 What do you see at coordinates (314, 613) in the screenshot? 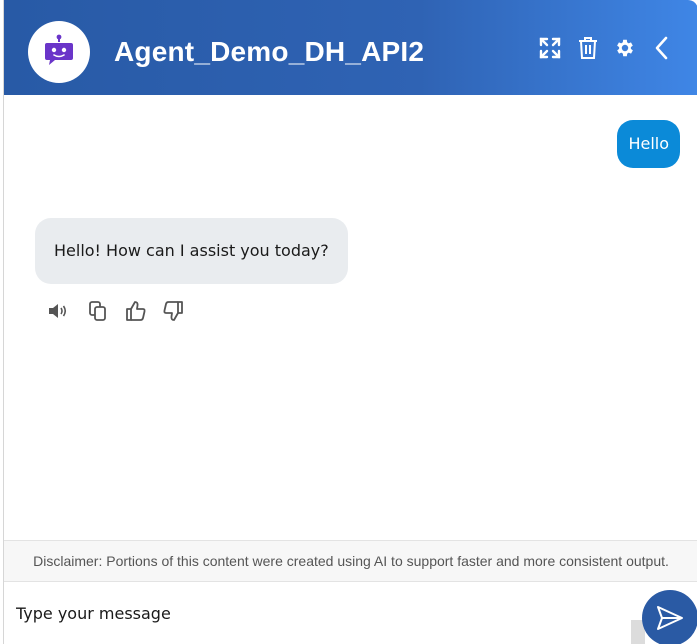
I see `message-input` at bounding box center [314, 613].